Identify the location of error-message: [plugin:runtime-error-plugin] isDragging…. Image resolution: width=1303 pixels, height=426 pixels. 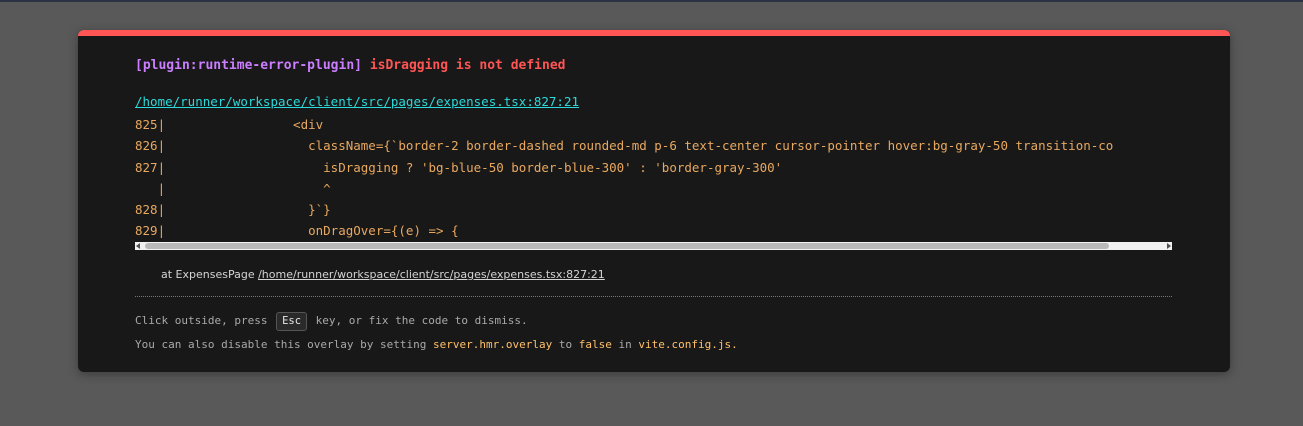
(350, 65).